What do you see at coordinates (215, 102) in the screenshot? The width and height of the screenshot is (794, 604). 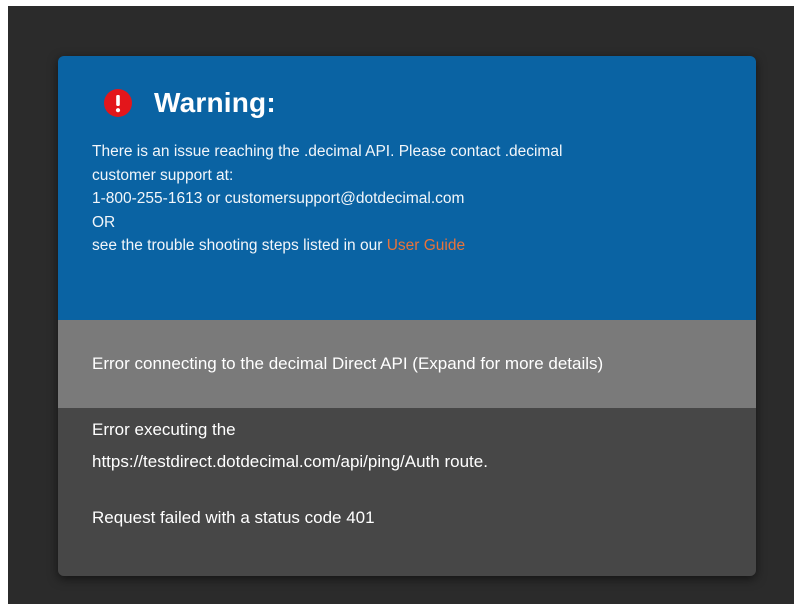 I see `warning-title: Warning:` at bounding box center [215, 102].